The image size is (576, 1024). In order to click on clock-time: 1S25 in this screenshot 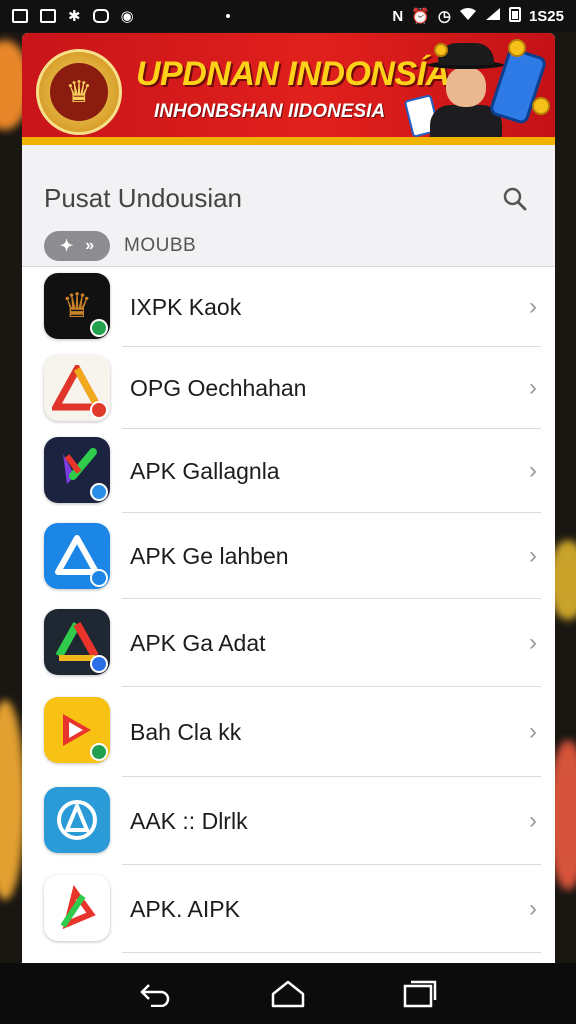, I will do `click(546, 16)`.